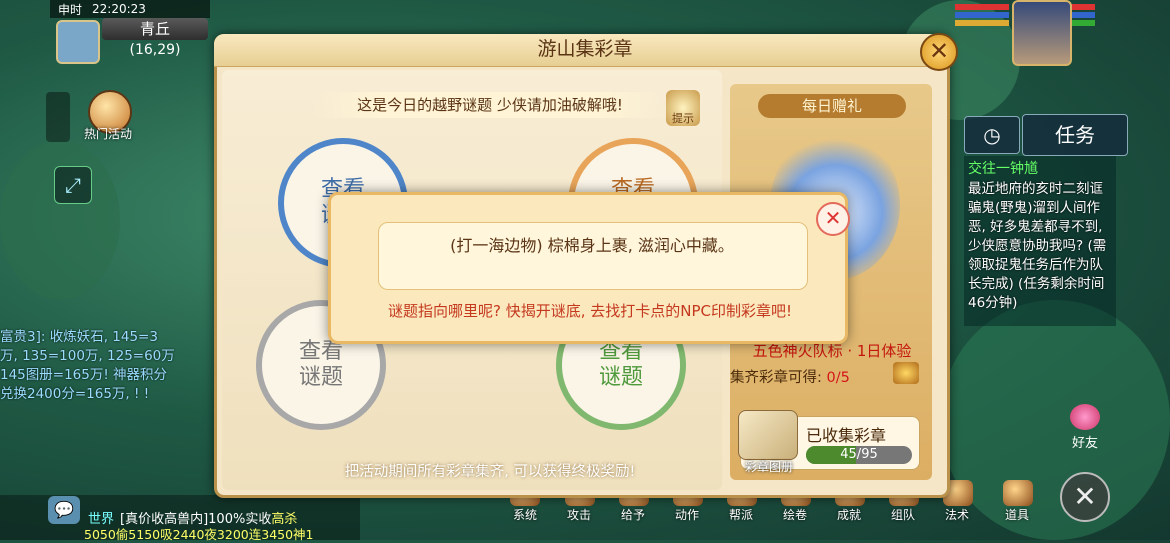 The width and height of the screenshot is (1170, 543). What do you see at coordinates (64, 510) in the screenshot?
I see `chat-bubble-icon: 💬` at bounding box center [64, 510].